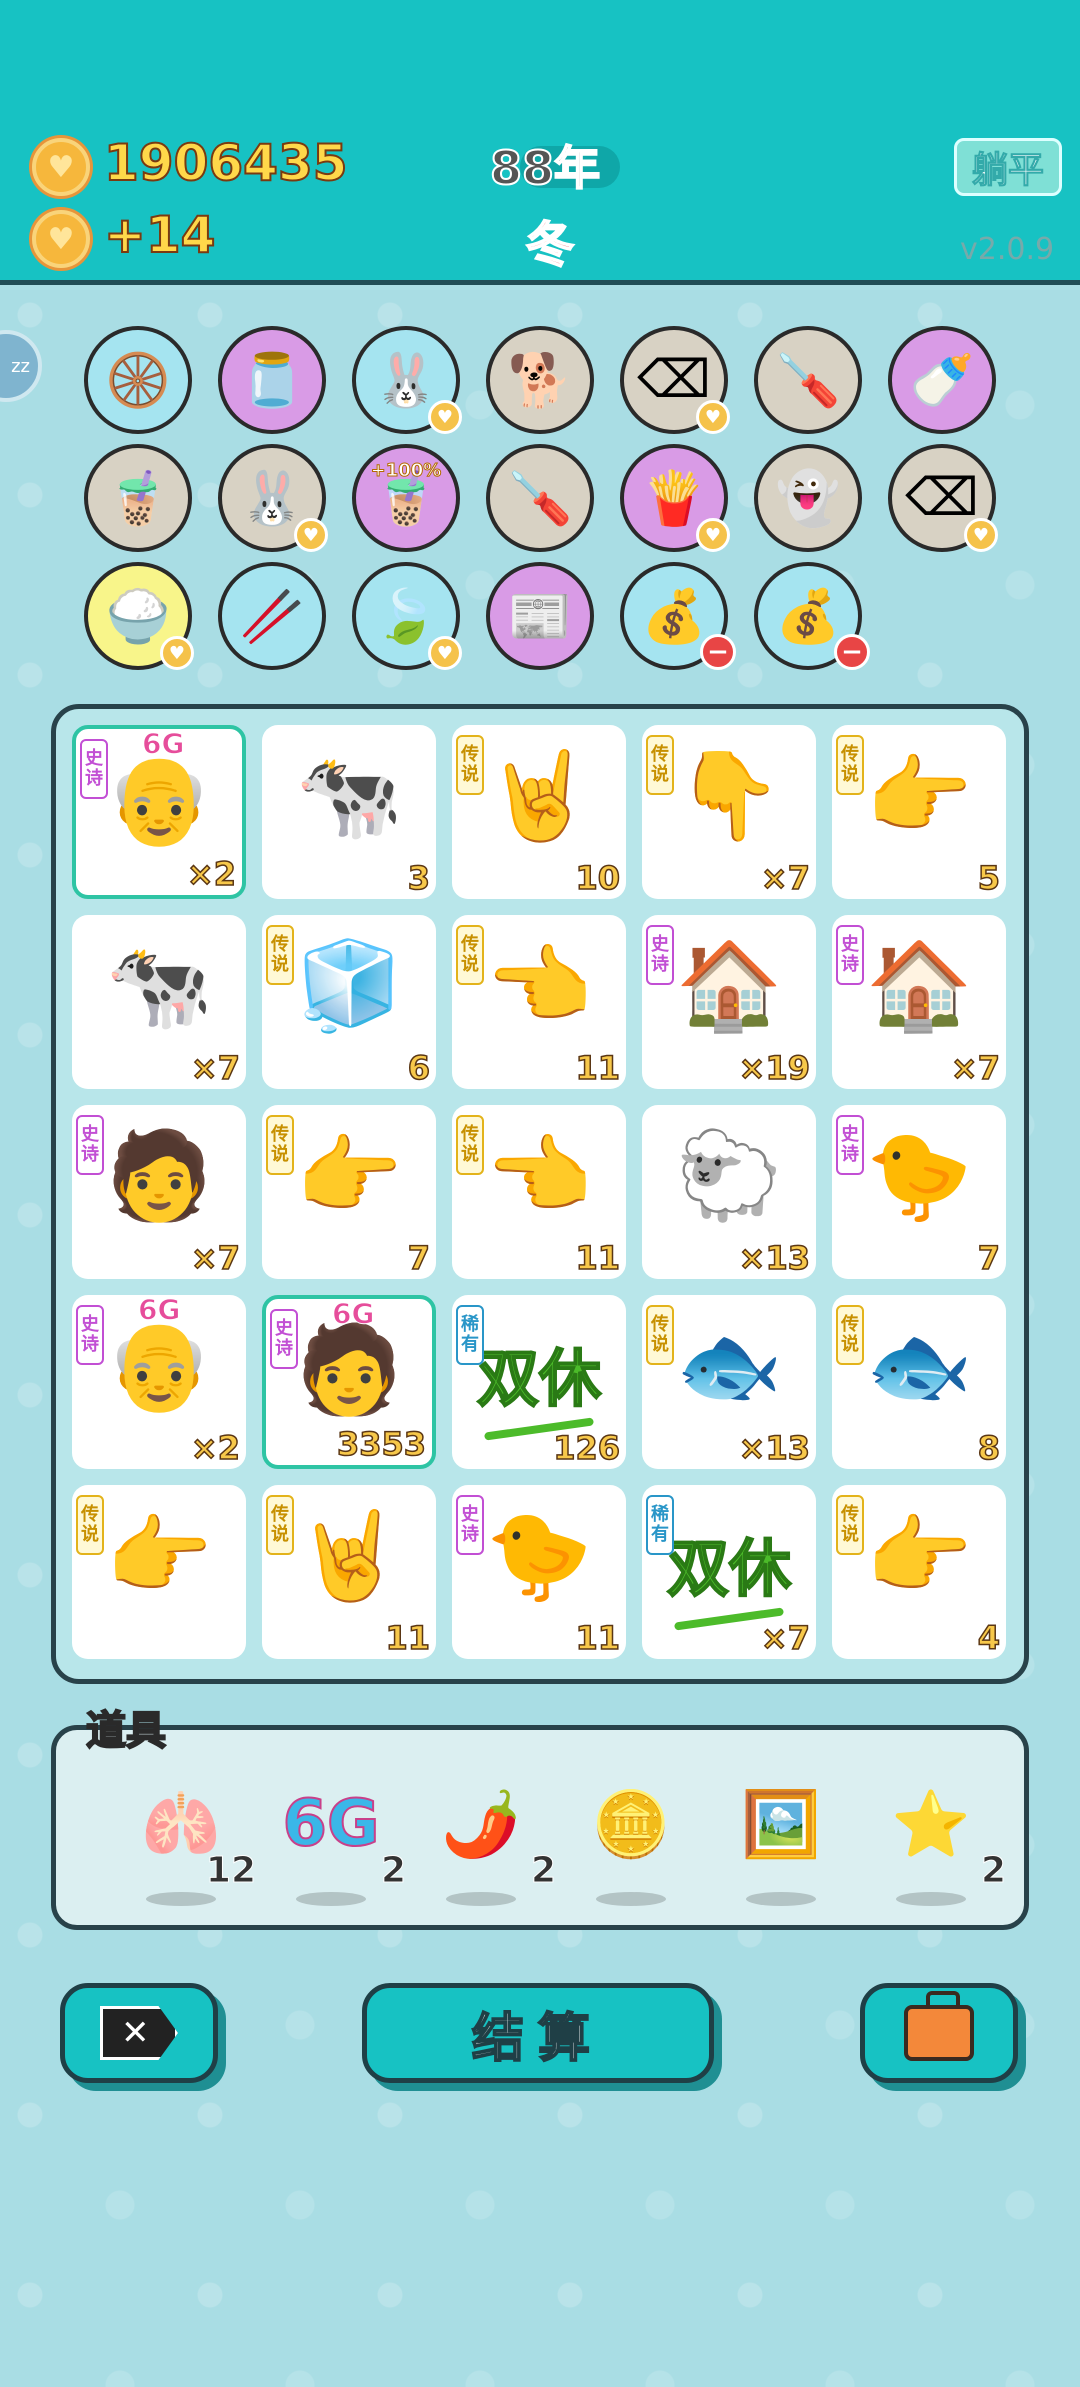 The height and width of the screenshot is (2387, 1080). I want to click on prop-count: 2, so click(543, 1871).